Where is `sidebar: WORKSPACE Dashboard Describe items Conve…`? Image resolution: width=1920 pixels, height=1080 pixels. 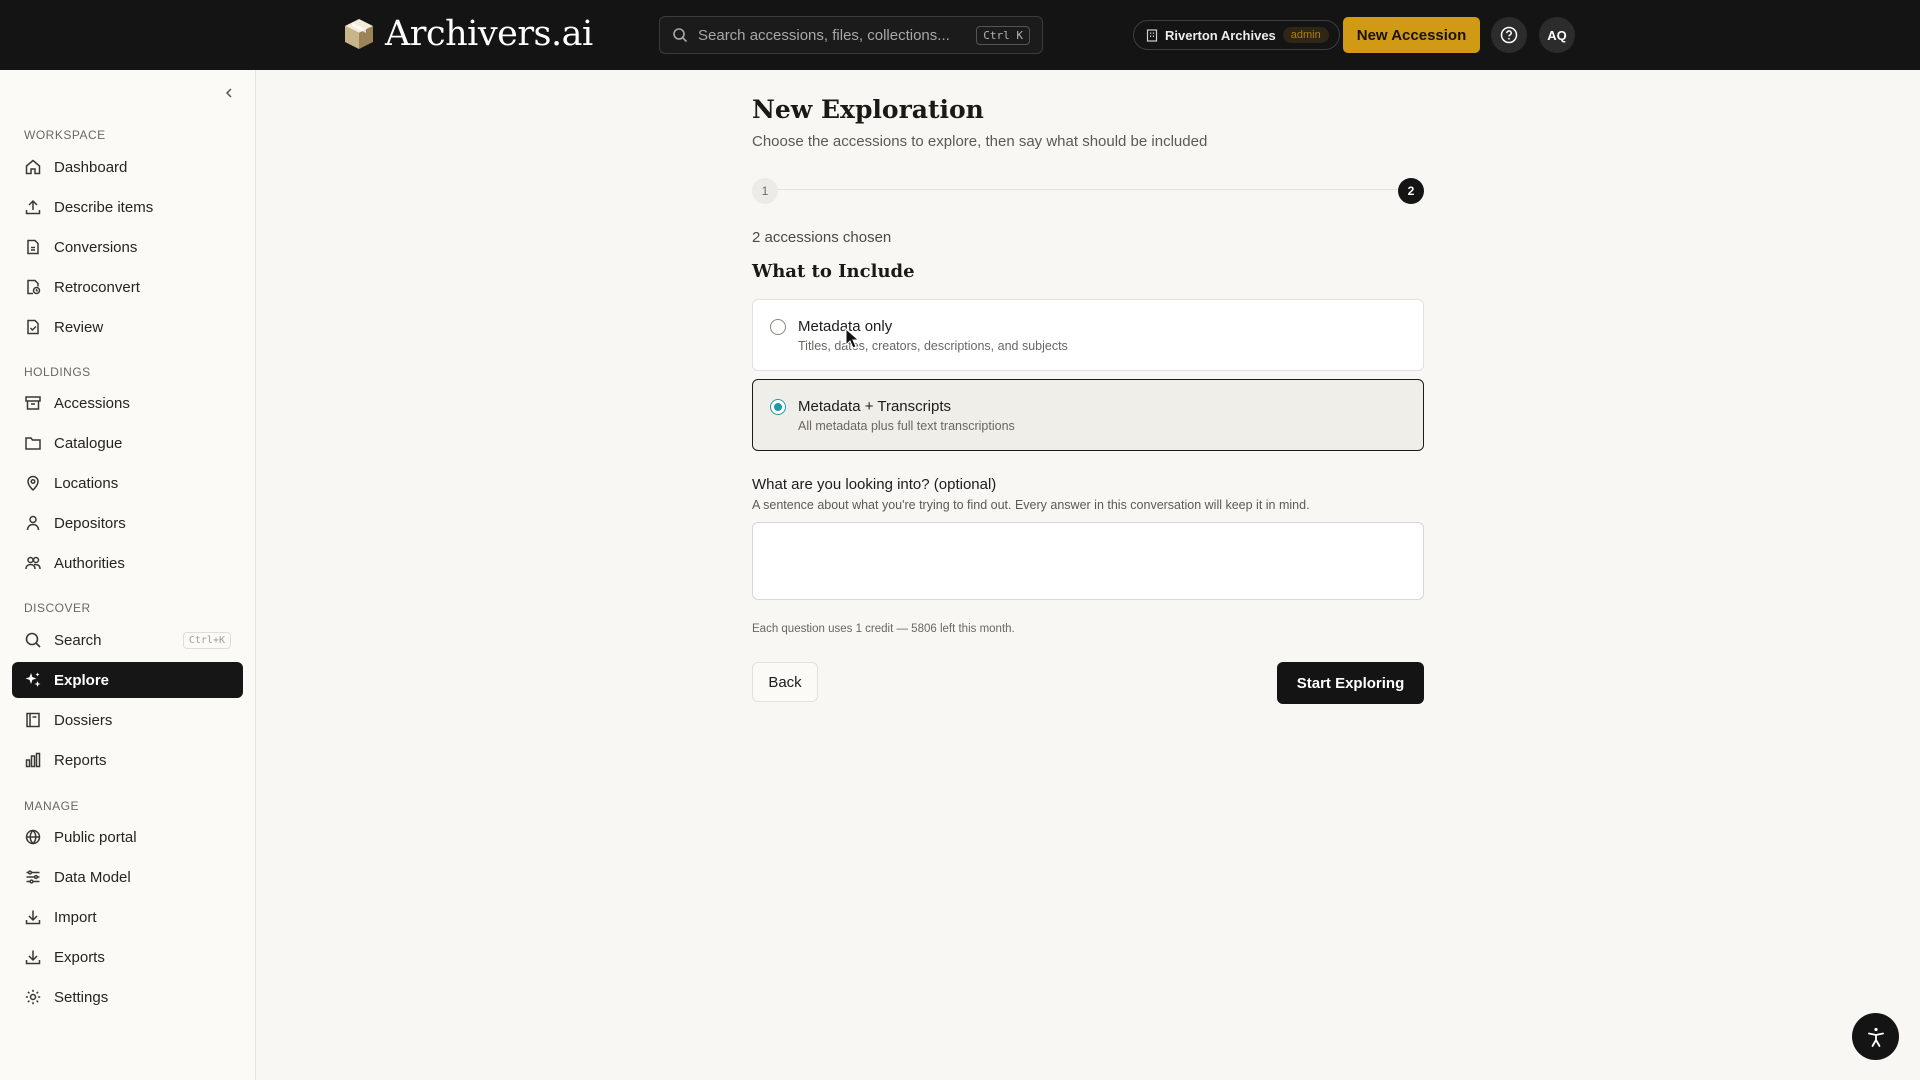 sidebar: WORKSPACE Dashboard Describe items Conve… is located at coordinates (128, 575).